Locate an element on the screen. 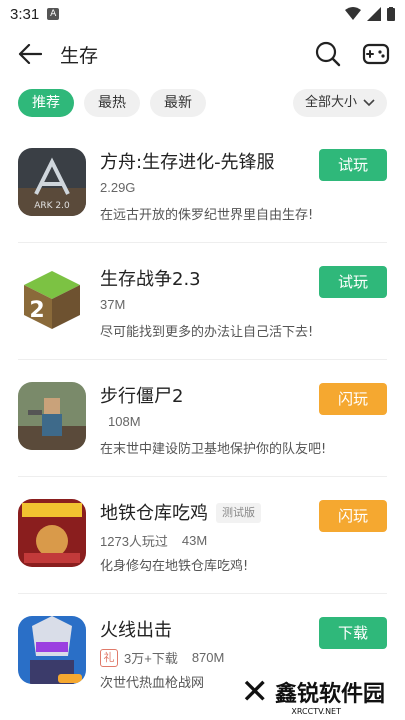 This screenshot has height=720, width=405. page-title: 生存 is located at coordinates (79, 55).